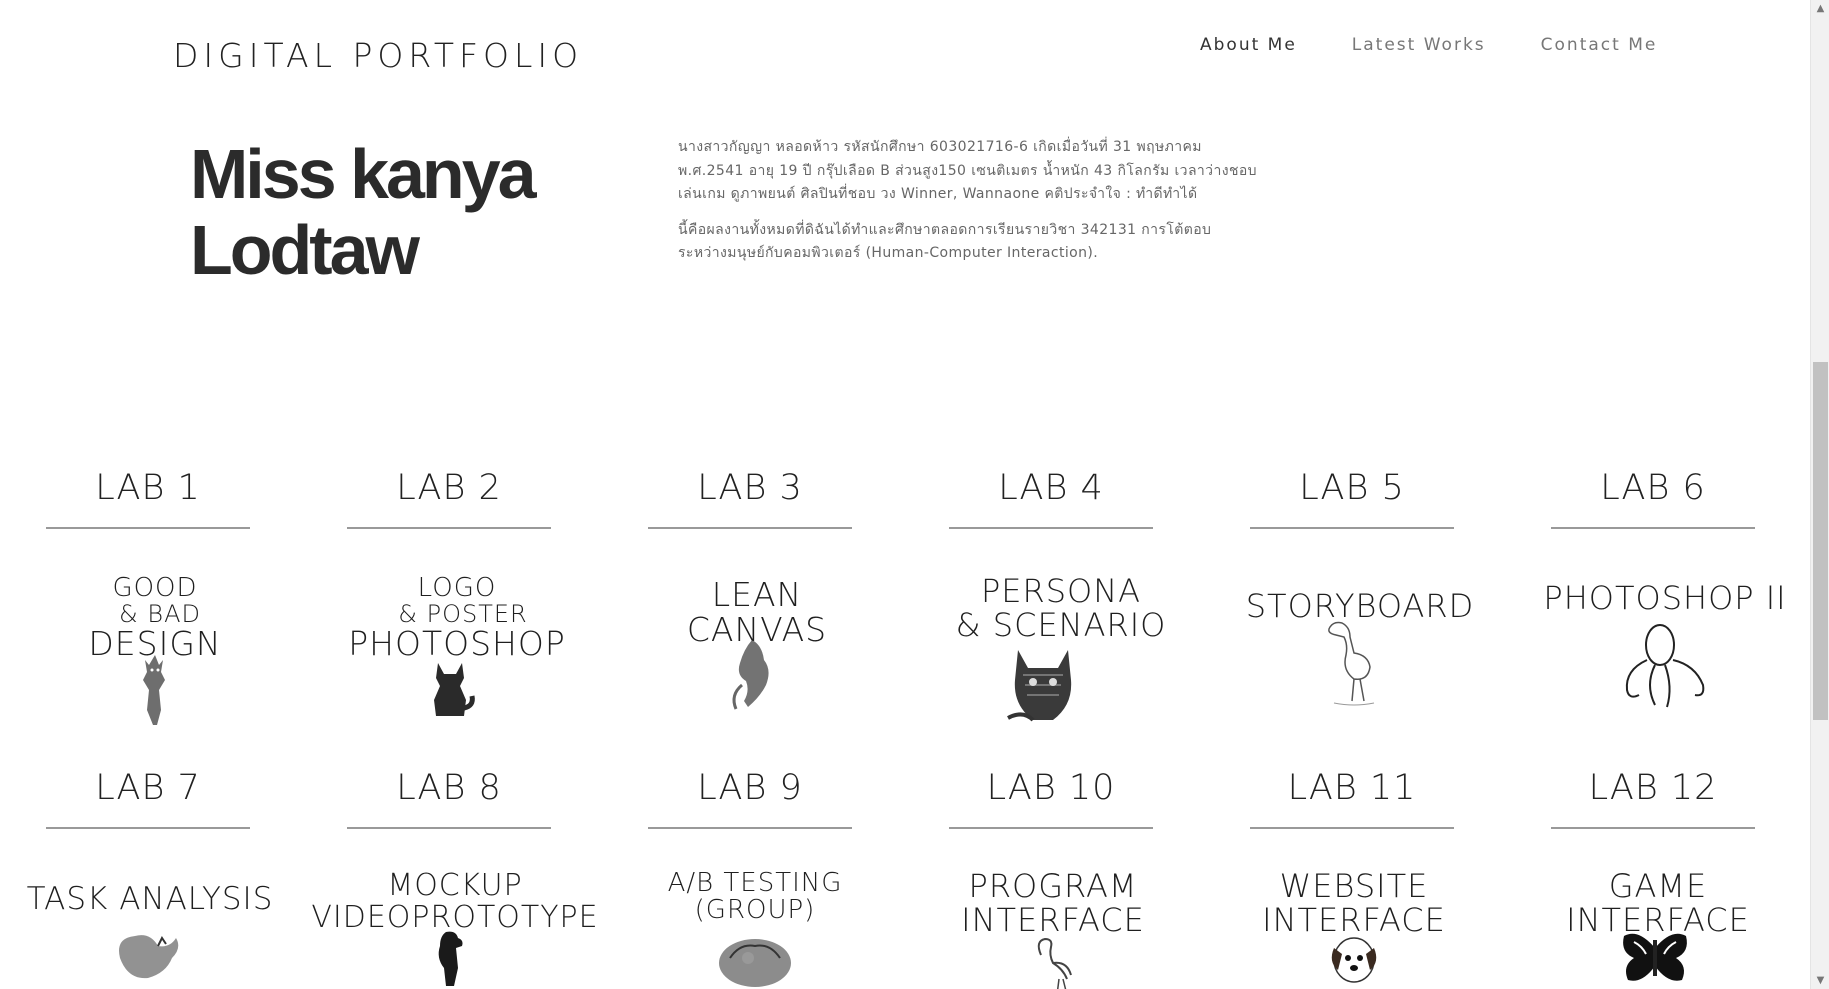 The width and height of the screenshot is (1829, 989). What do you see at coordinates (1053, 962) in the screenshot?
I see `flamingo-illustration` at bounding box center [1053, 962].